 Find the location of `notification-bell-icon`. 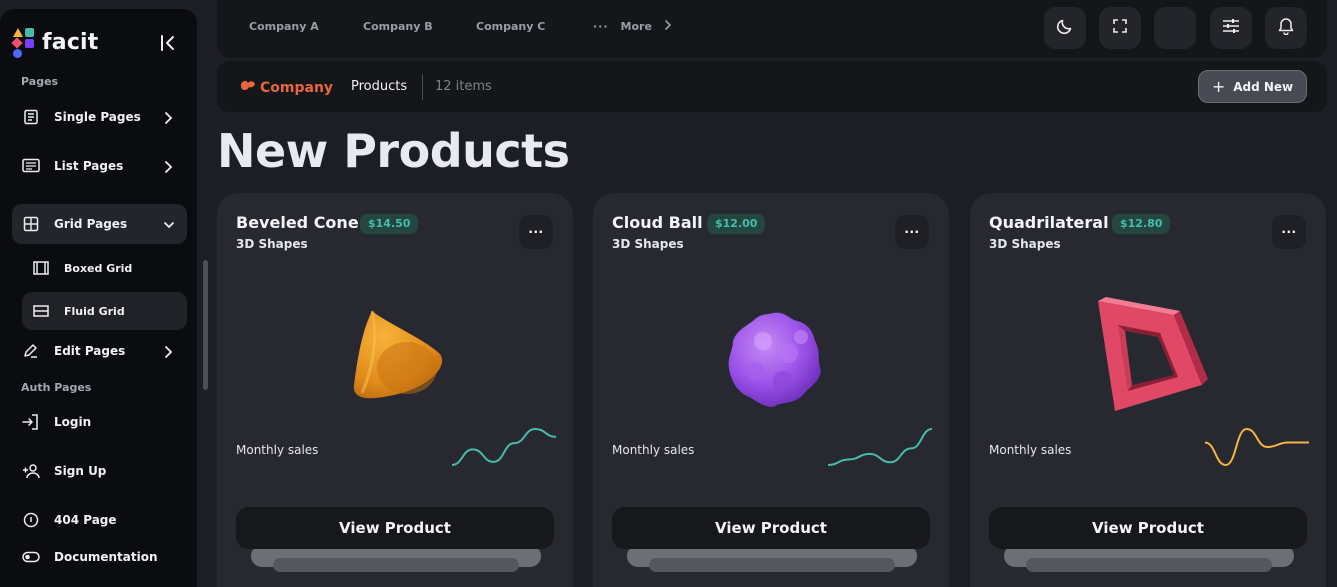

notification-bell-icon is located at coordinates (1286, 28).